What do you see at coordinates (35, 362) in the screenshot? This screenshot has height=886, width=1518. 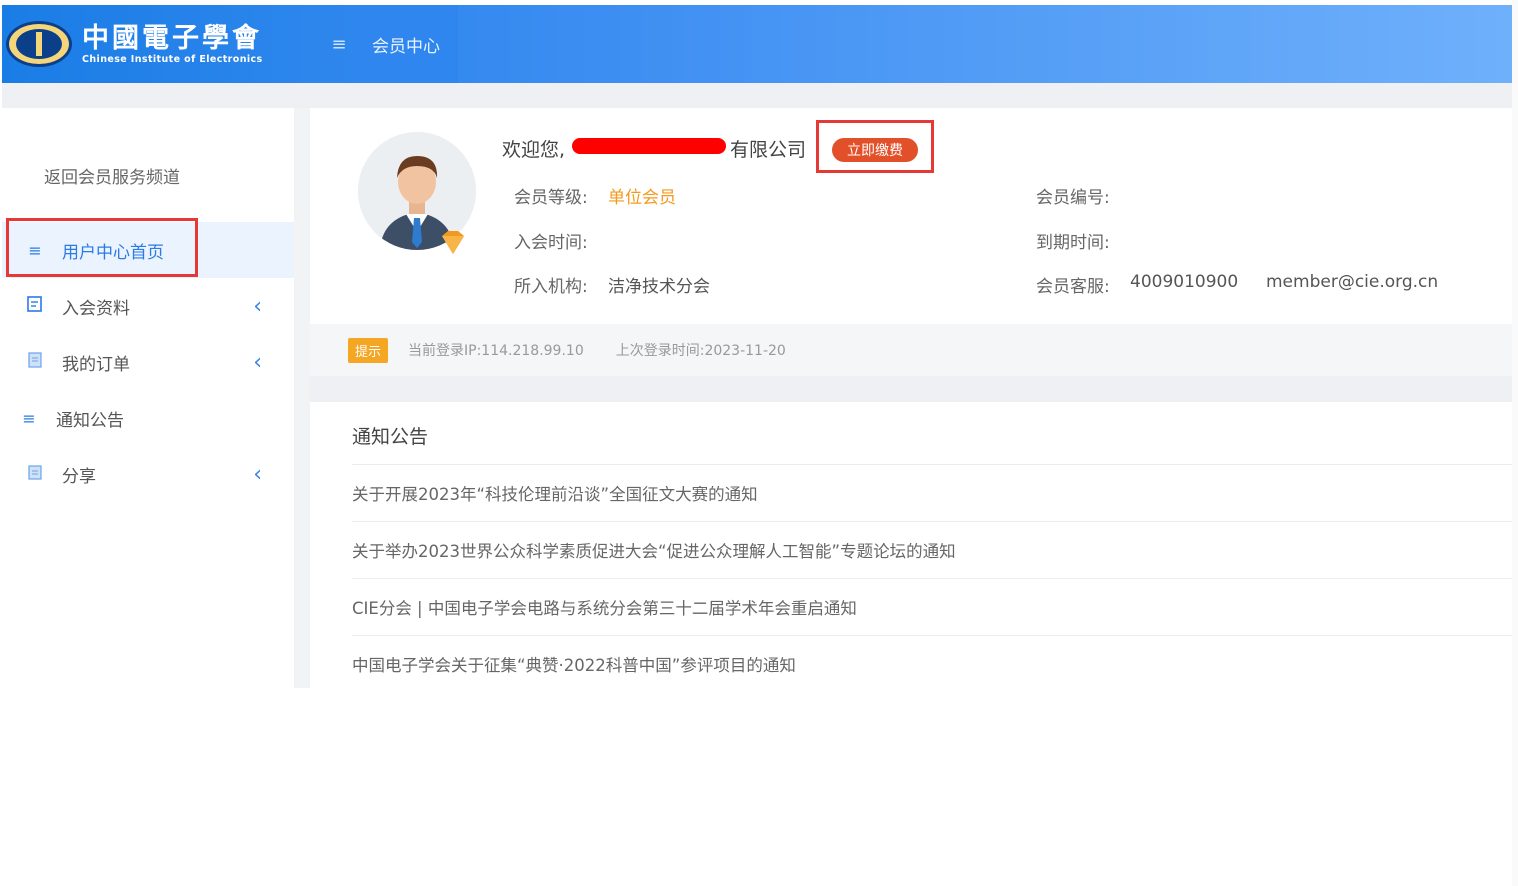 I see `document-icon` at bounding box center [35, 362].